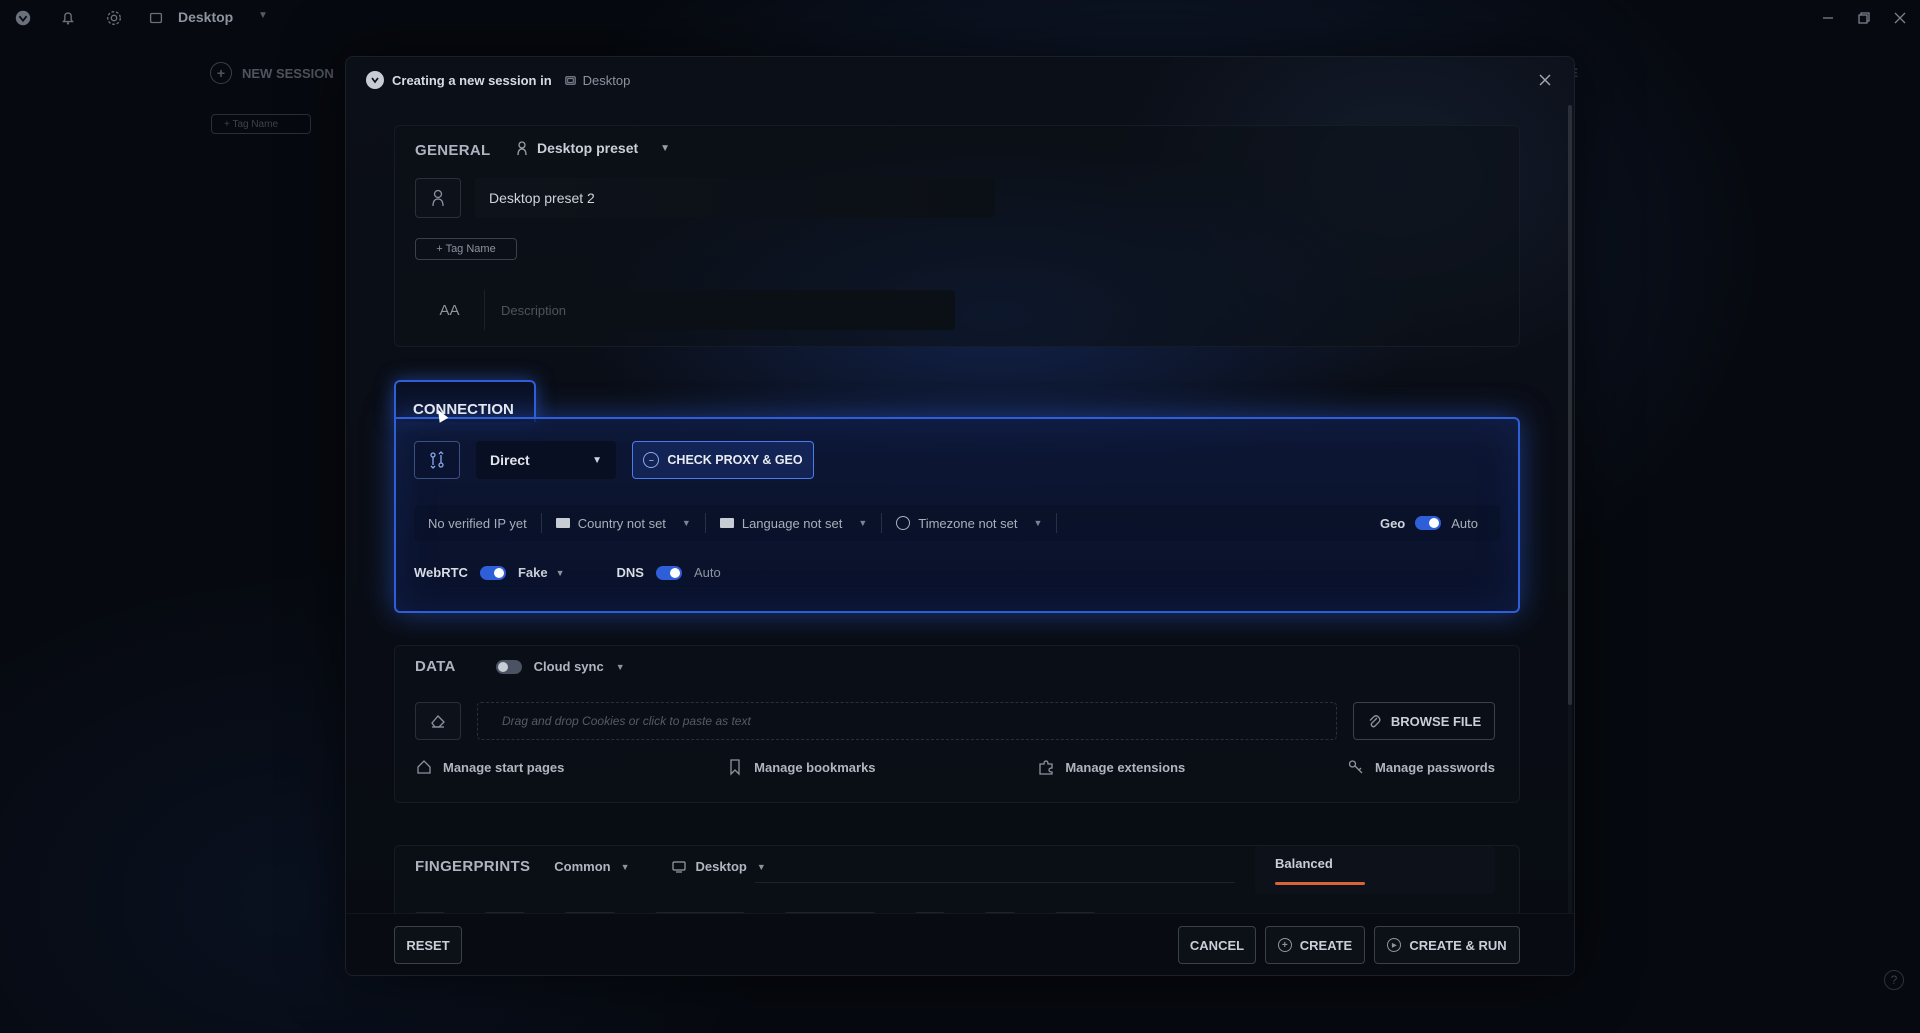 Image resolution: width=1920 pixels, height=1033 pixels. Describe the element at coordinates (1304, 863) in the screenshot. I see `balanced-label: Balanced` at that location.